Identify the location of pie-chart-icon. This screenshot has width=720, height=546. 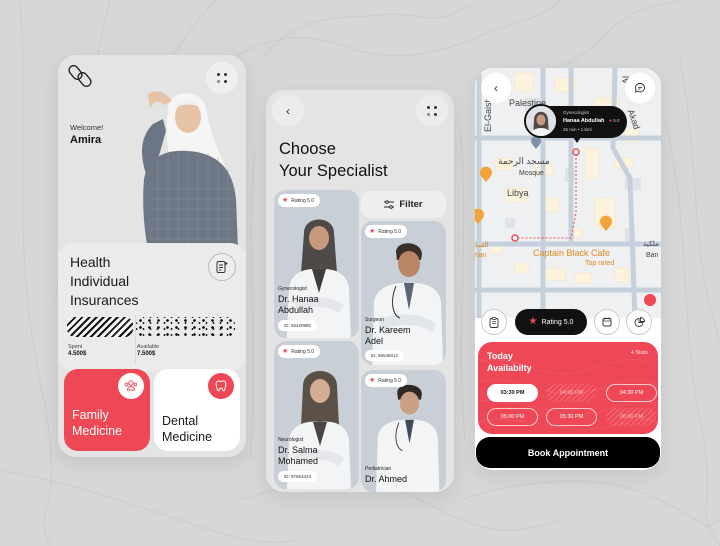
(639, 321).